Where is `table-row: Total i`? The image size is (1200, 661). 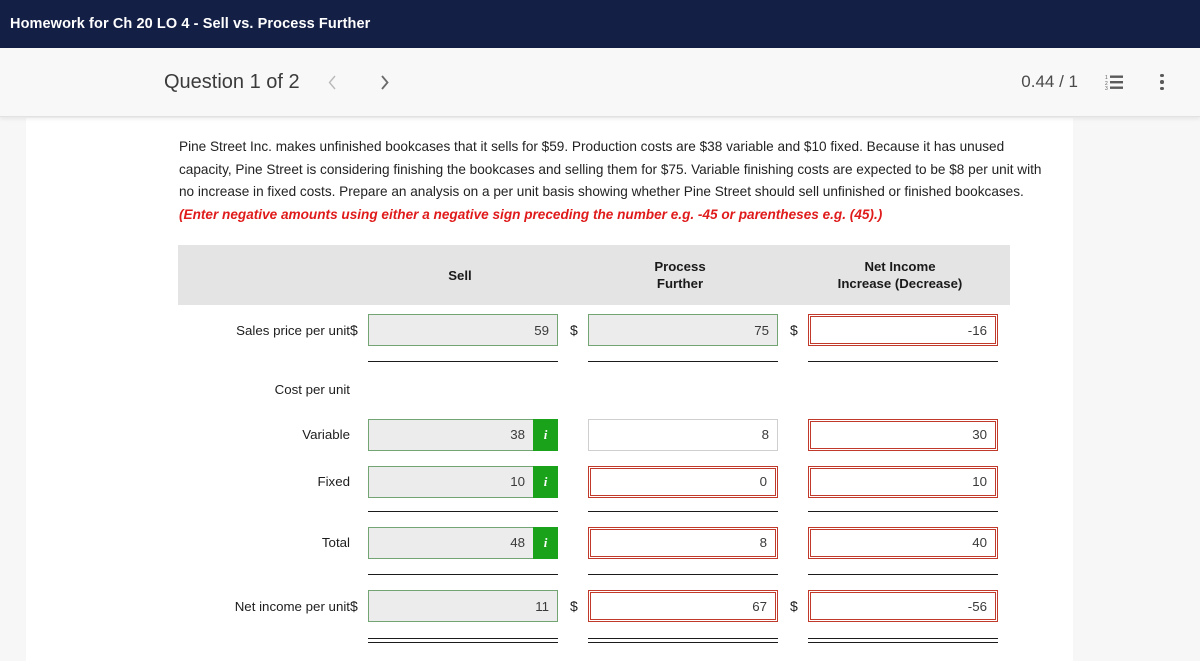 table-row: Total i is located at coordinates (594, 542).